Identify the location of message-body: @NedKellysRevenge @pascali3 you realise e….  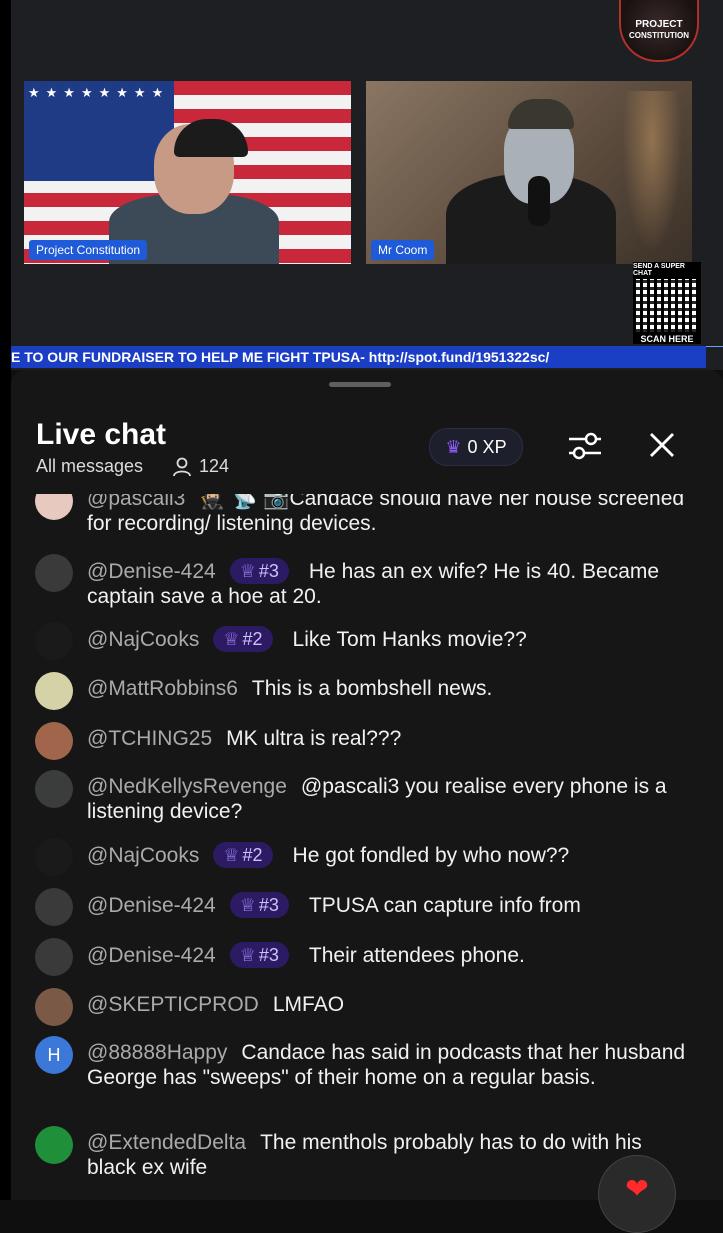
(391, 799).